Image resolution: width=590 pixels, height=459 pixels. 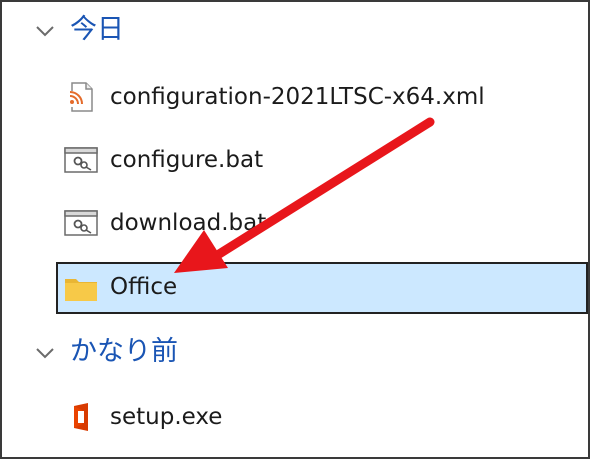 What do you see at coordinates (295, 352) in the screenshot?
I see `group-header-long-ago: かなり前` at bounding box center [295, 352].